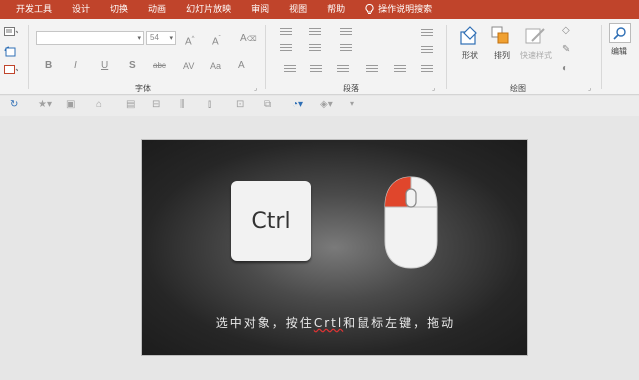  What do you see at coordinates (154, 37) in the screenshot?
I see `font-size-value: 54` at bounding box center [154, 37].